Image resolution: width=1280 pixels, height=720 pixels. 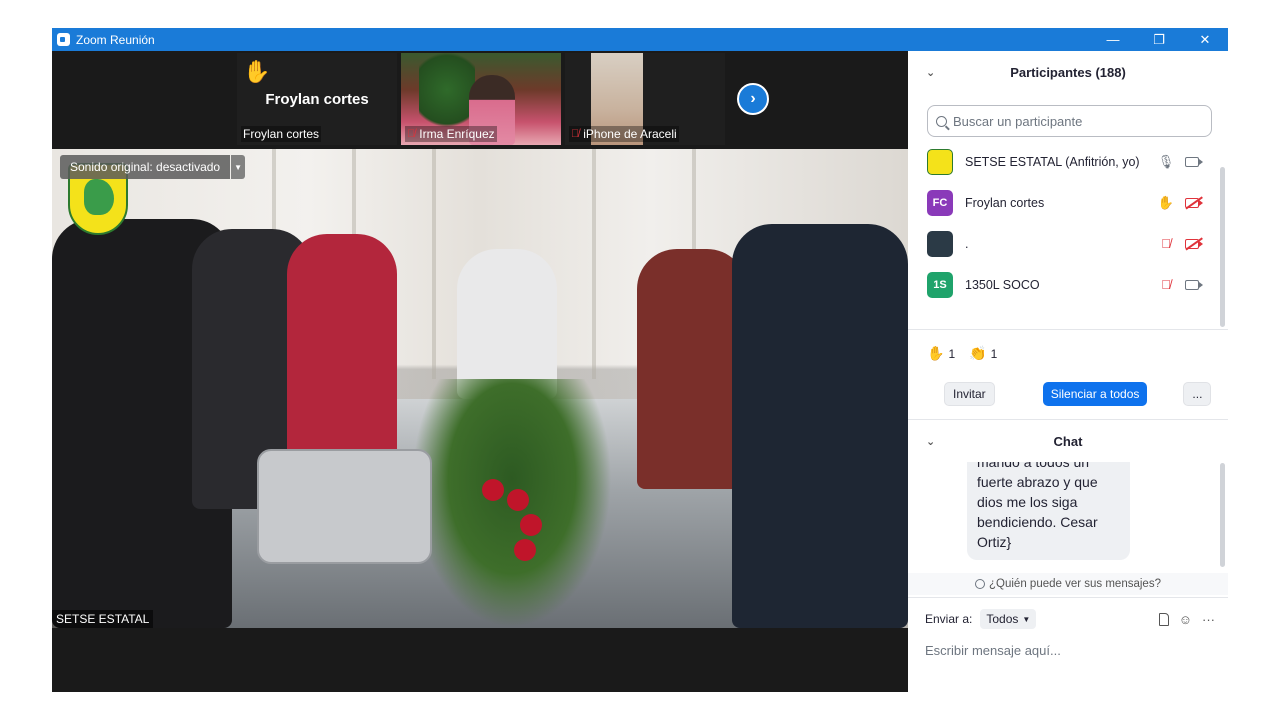 I want to click on participant-tile-araceli: 🎙̸ iPhone de Araceli, so click(x=645, y=99).